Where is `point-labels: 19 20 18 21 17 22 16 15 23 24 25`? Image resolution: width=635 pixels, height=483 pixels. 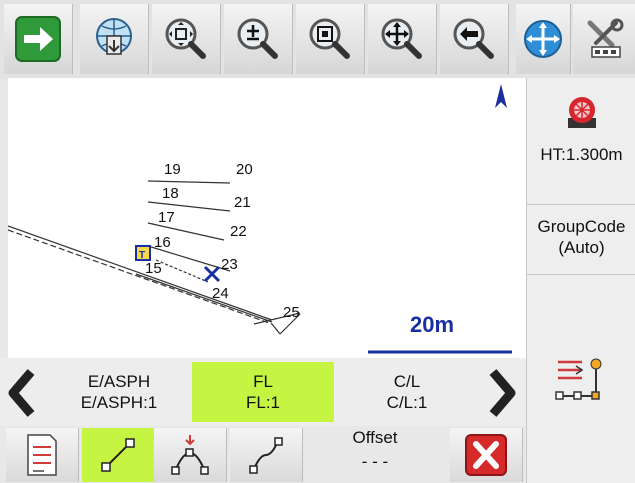 point-labels: 19 20 18 21 17 22 16 15 23 24 25 is located at coordinates (222, 241).